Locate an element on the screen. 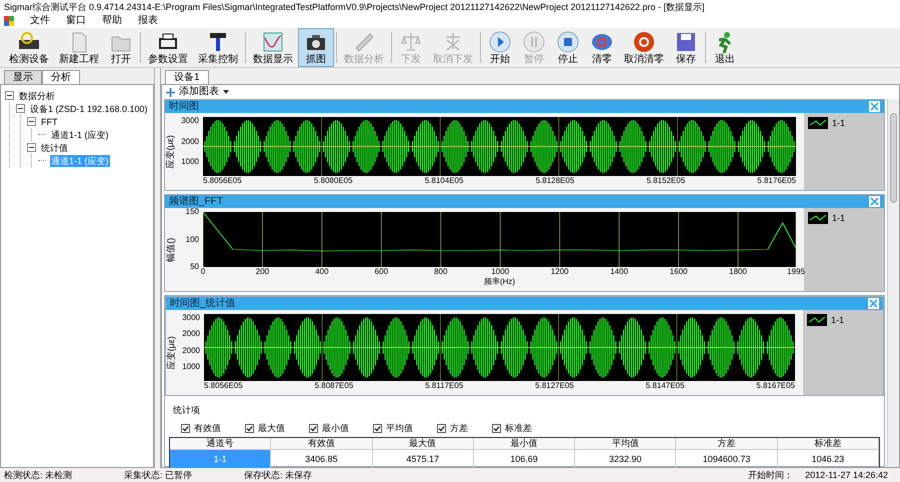 This screenshot has height=482, width=900. checkbox-label: 平均值 is located at coordinates (399, 428).